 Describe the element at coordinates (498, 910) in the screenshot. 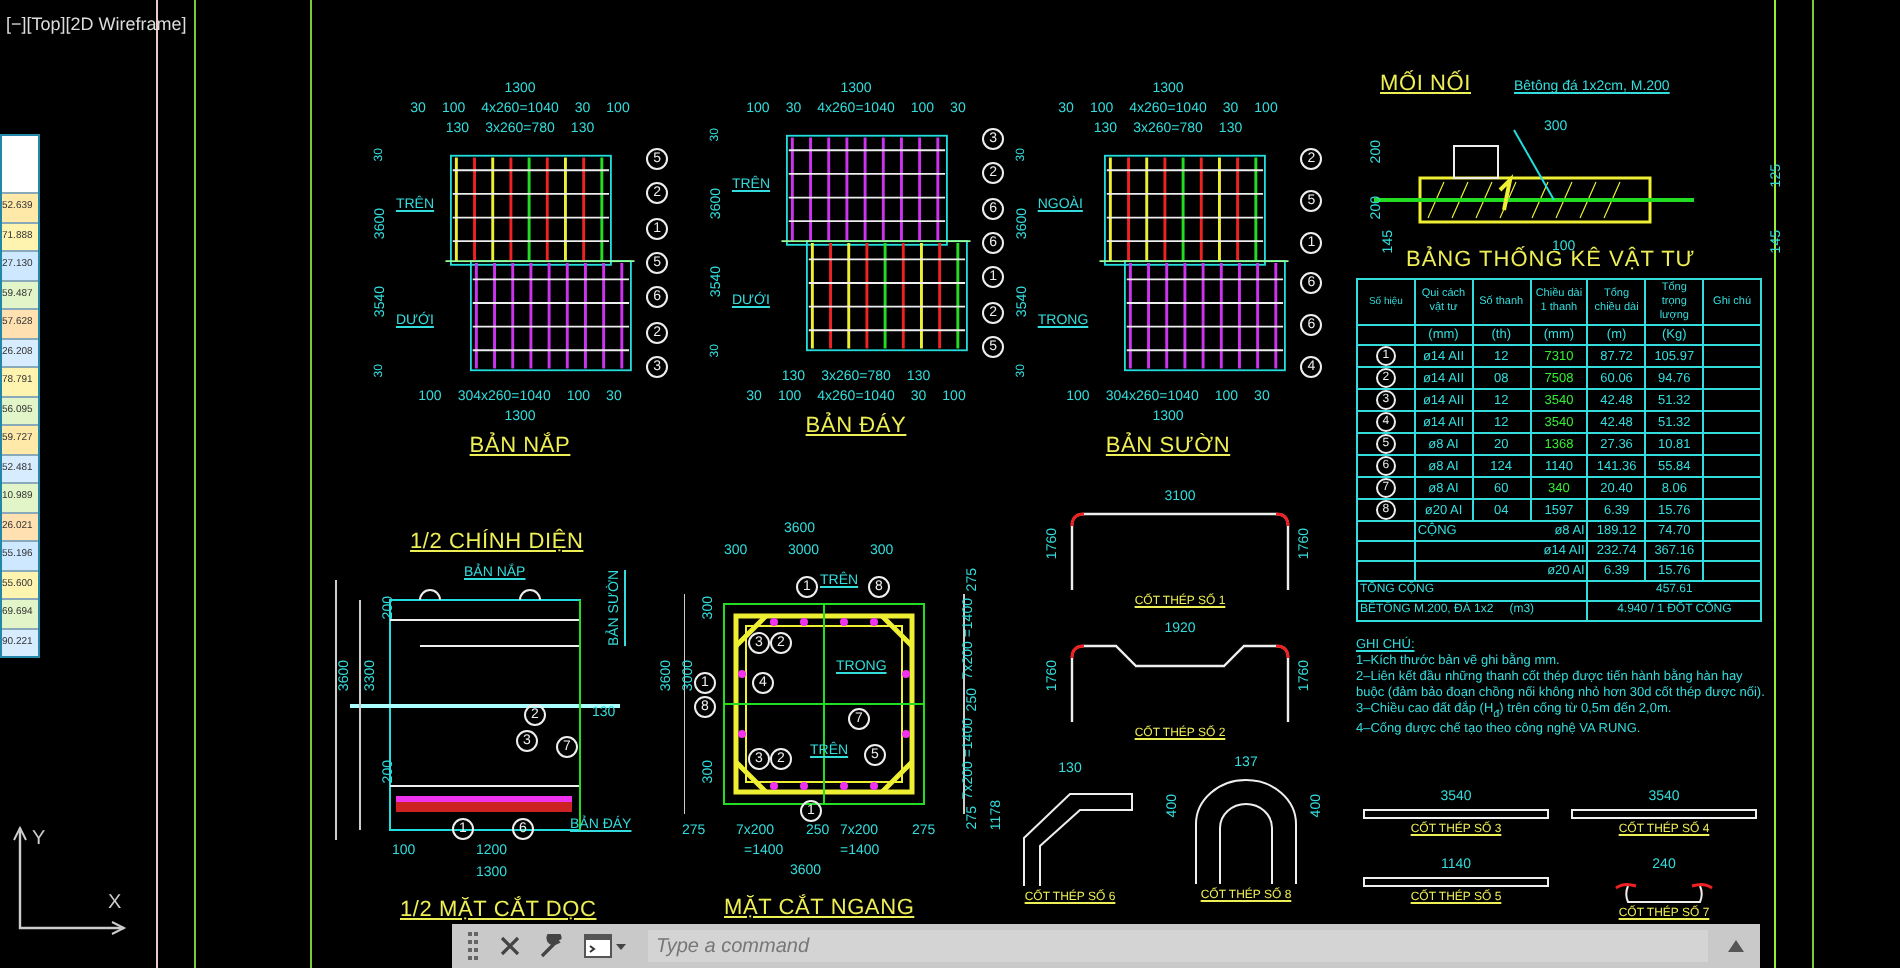

I see `drawing-title: 1/2 MẶT CẮT DỌC` at that location.